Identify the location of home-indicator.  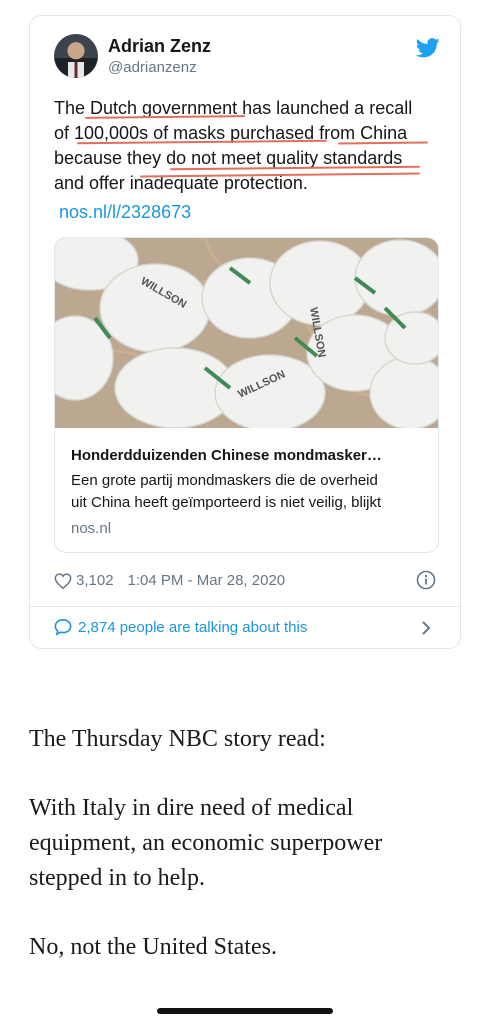
(245, 1011).